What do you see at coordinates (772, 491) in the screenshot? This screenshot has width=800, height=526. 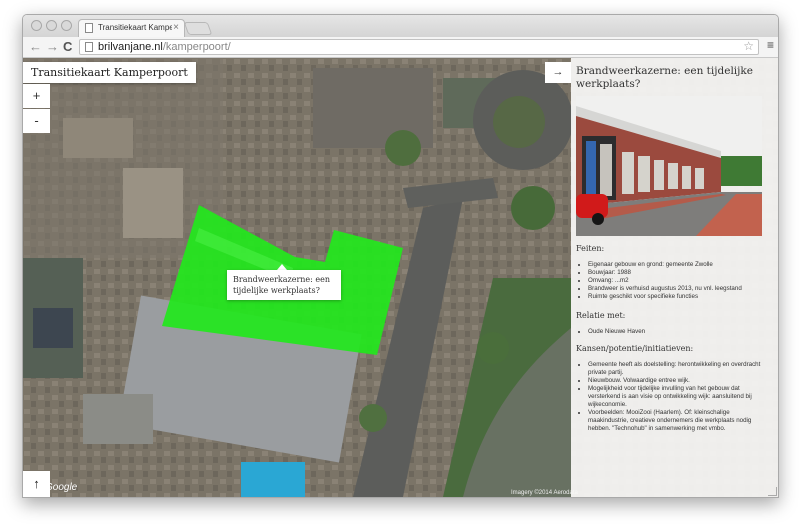 I see `resize-handle` at bounding box center [772, 491].